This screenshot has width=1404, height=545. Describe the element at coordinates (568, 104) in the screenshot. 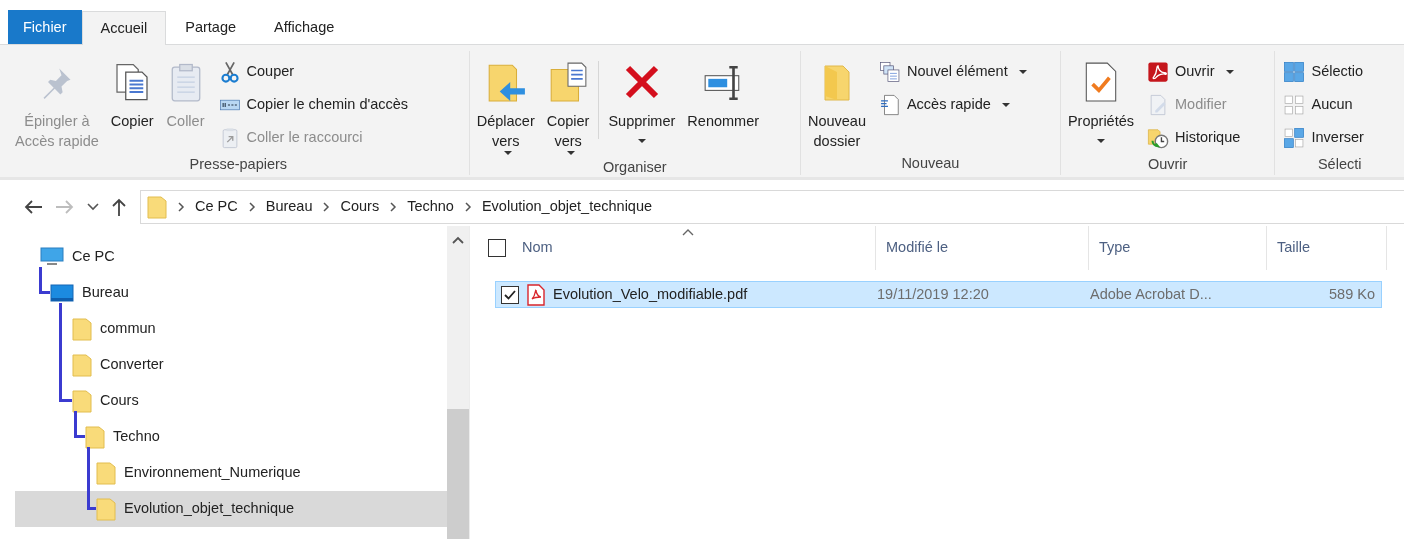

I see `ribbon-button: Copier vers` at that location.